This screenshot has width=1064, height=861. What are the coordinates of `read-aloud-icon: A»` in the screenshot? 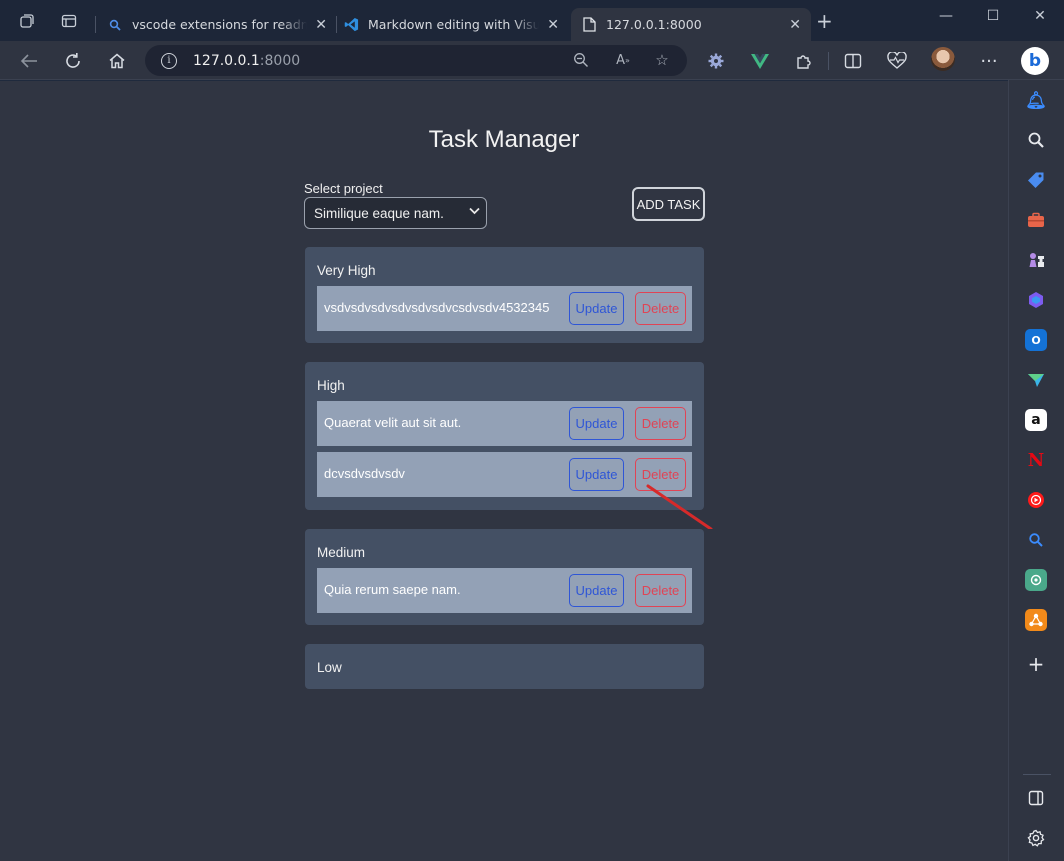 It's located at (623, 60).